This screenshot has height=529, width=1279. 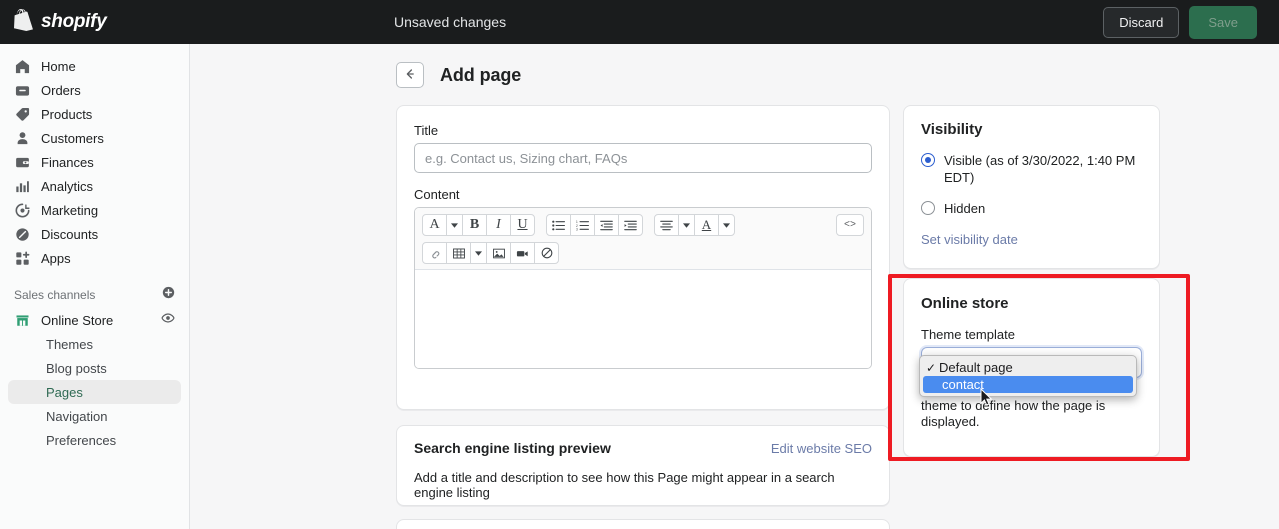 What do you see at coordinates (434, 225) in the screenshot?
I see `font-style-button: A` at bounding box center [434, 225].